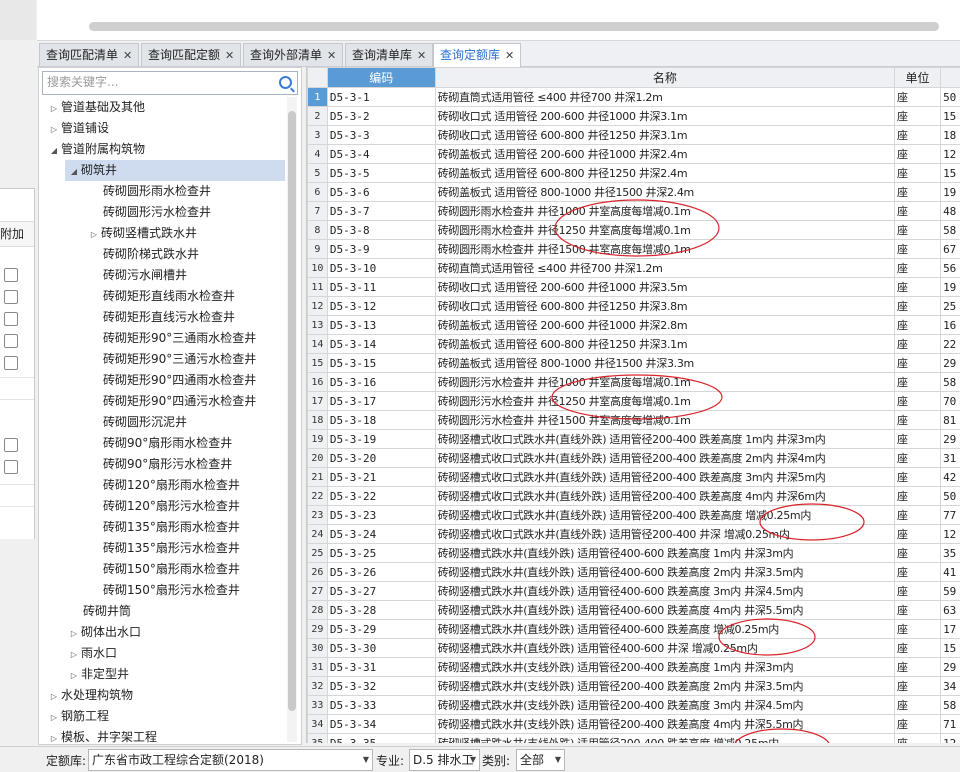 The height and width of the screenshot is (772, 960). Describe the element at coordinates (170, 401) in the screenshot. I see `tree-item: 砖砌矩形90°四通污水检查井` at that location.